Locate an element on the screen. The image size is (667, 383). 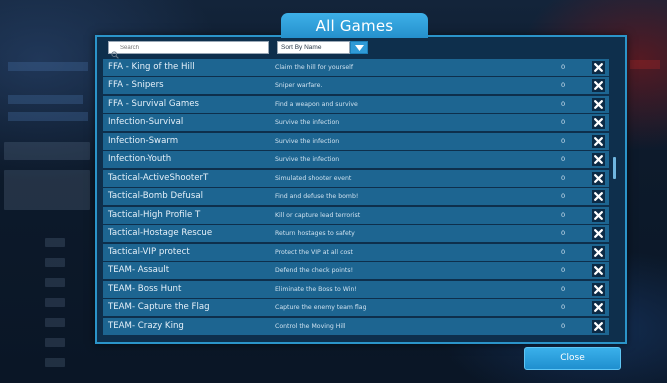
scrollbar-thumb is located at coordinates (614, 168).